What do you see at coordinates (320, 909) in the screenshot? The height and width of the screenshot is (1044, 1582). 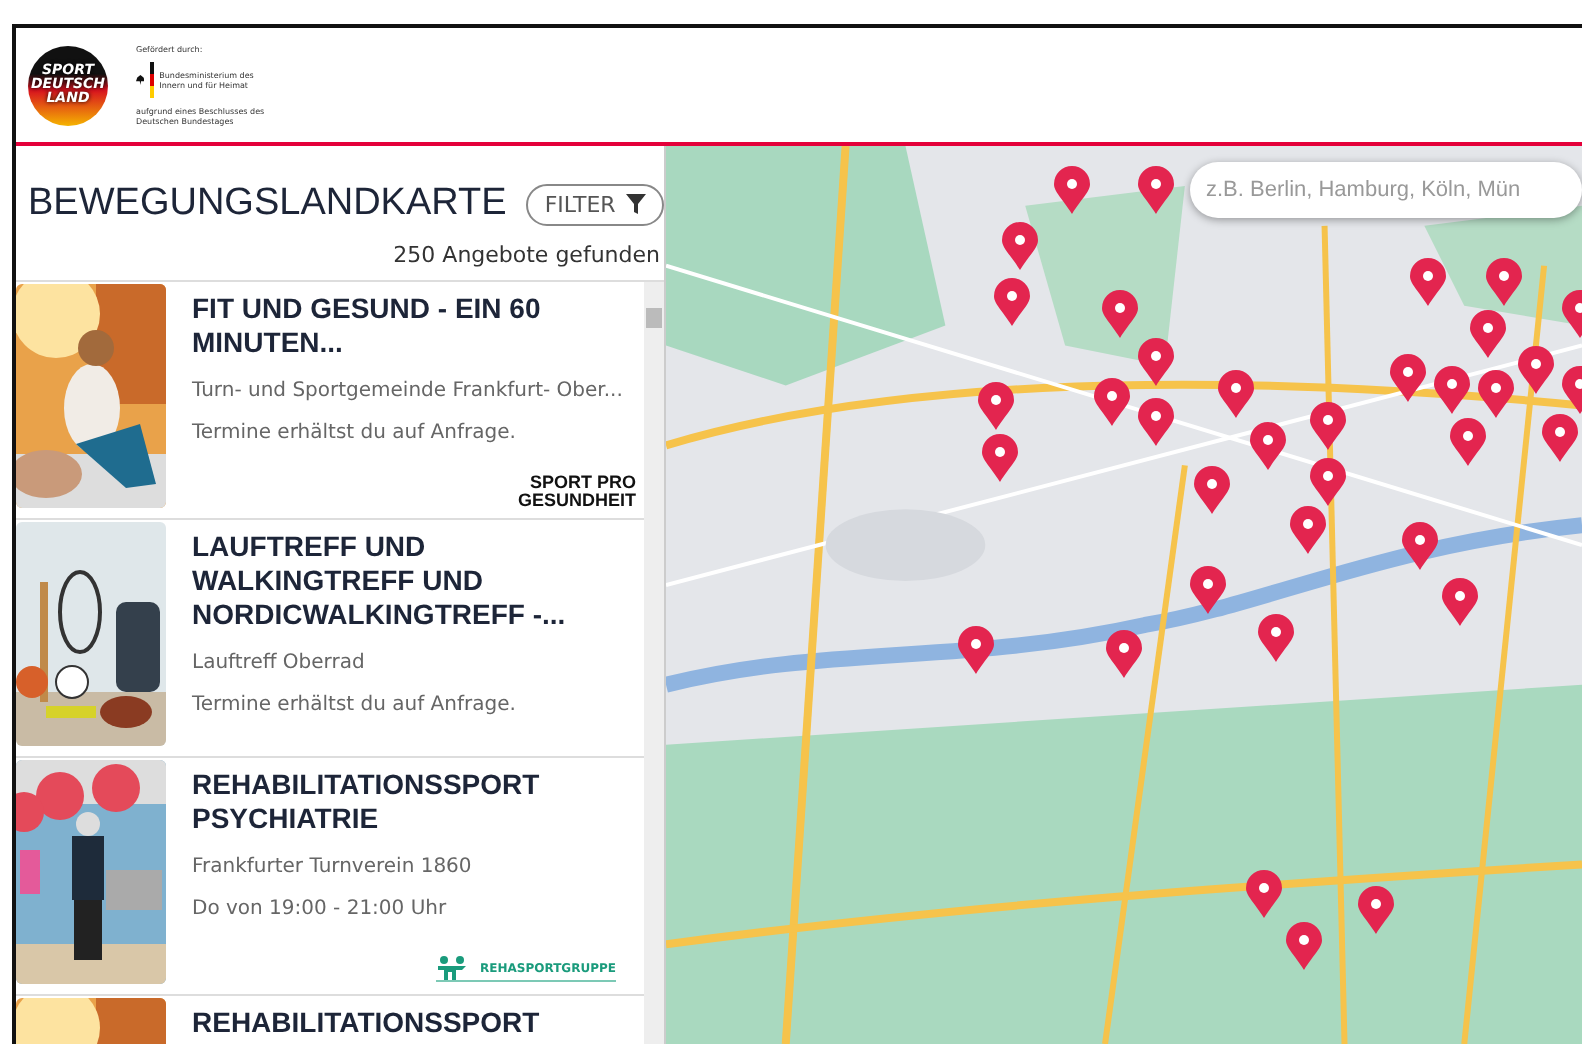 I see `schedule-text: Do von 19:00 - 21:00 Uhr` at bounding box center [320, 909].